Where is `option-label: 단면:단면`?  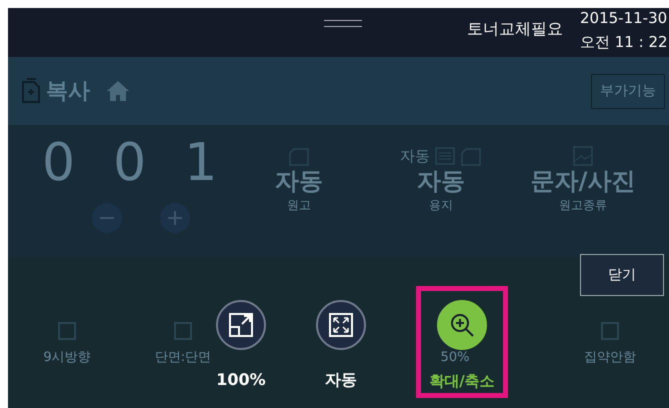
option-label: 단면:단면 is located at coordinates (183, 358).